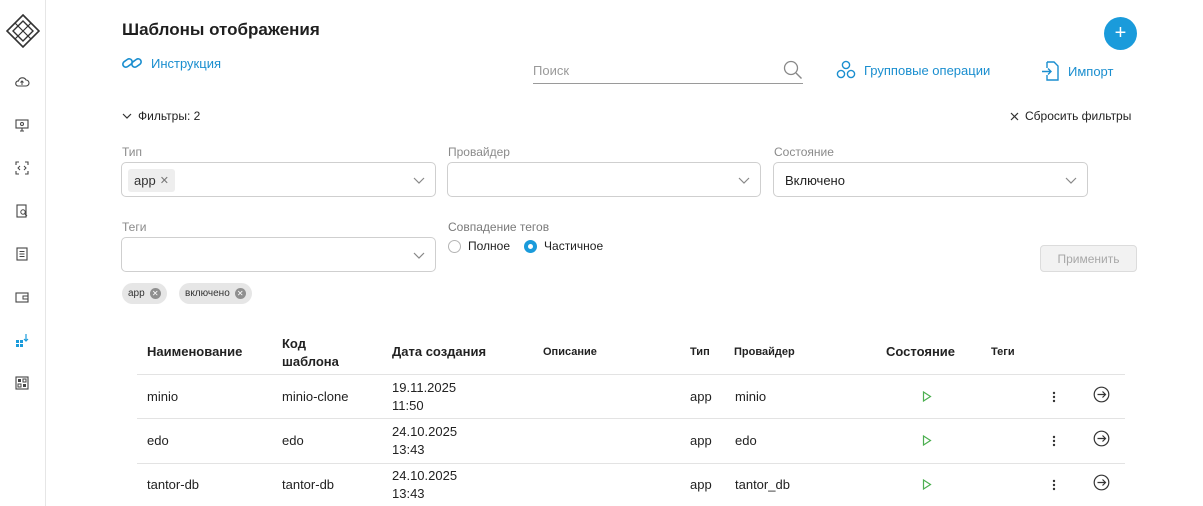  Describe the element at coordinates (136, 293) in the screenshot. I see `active-filter-pill-label: app` at that location.